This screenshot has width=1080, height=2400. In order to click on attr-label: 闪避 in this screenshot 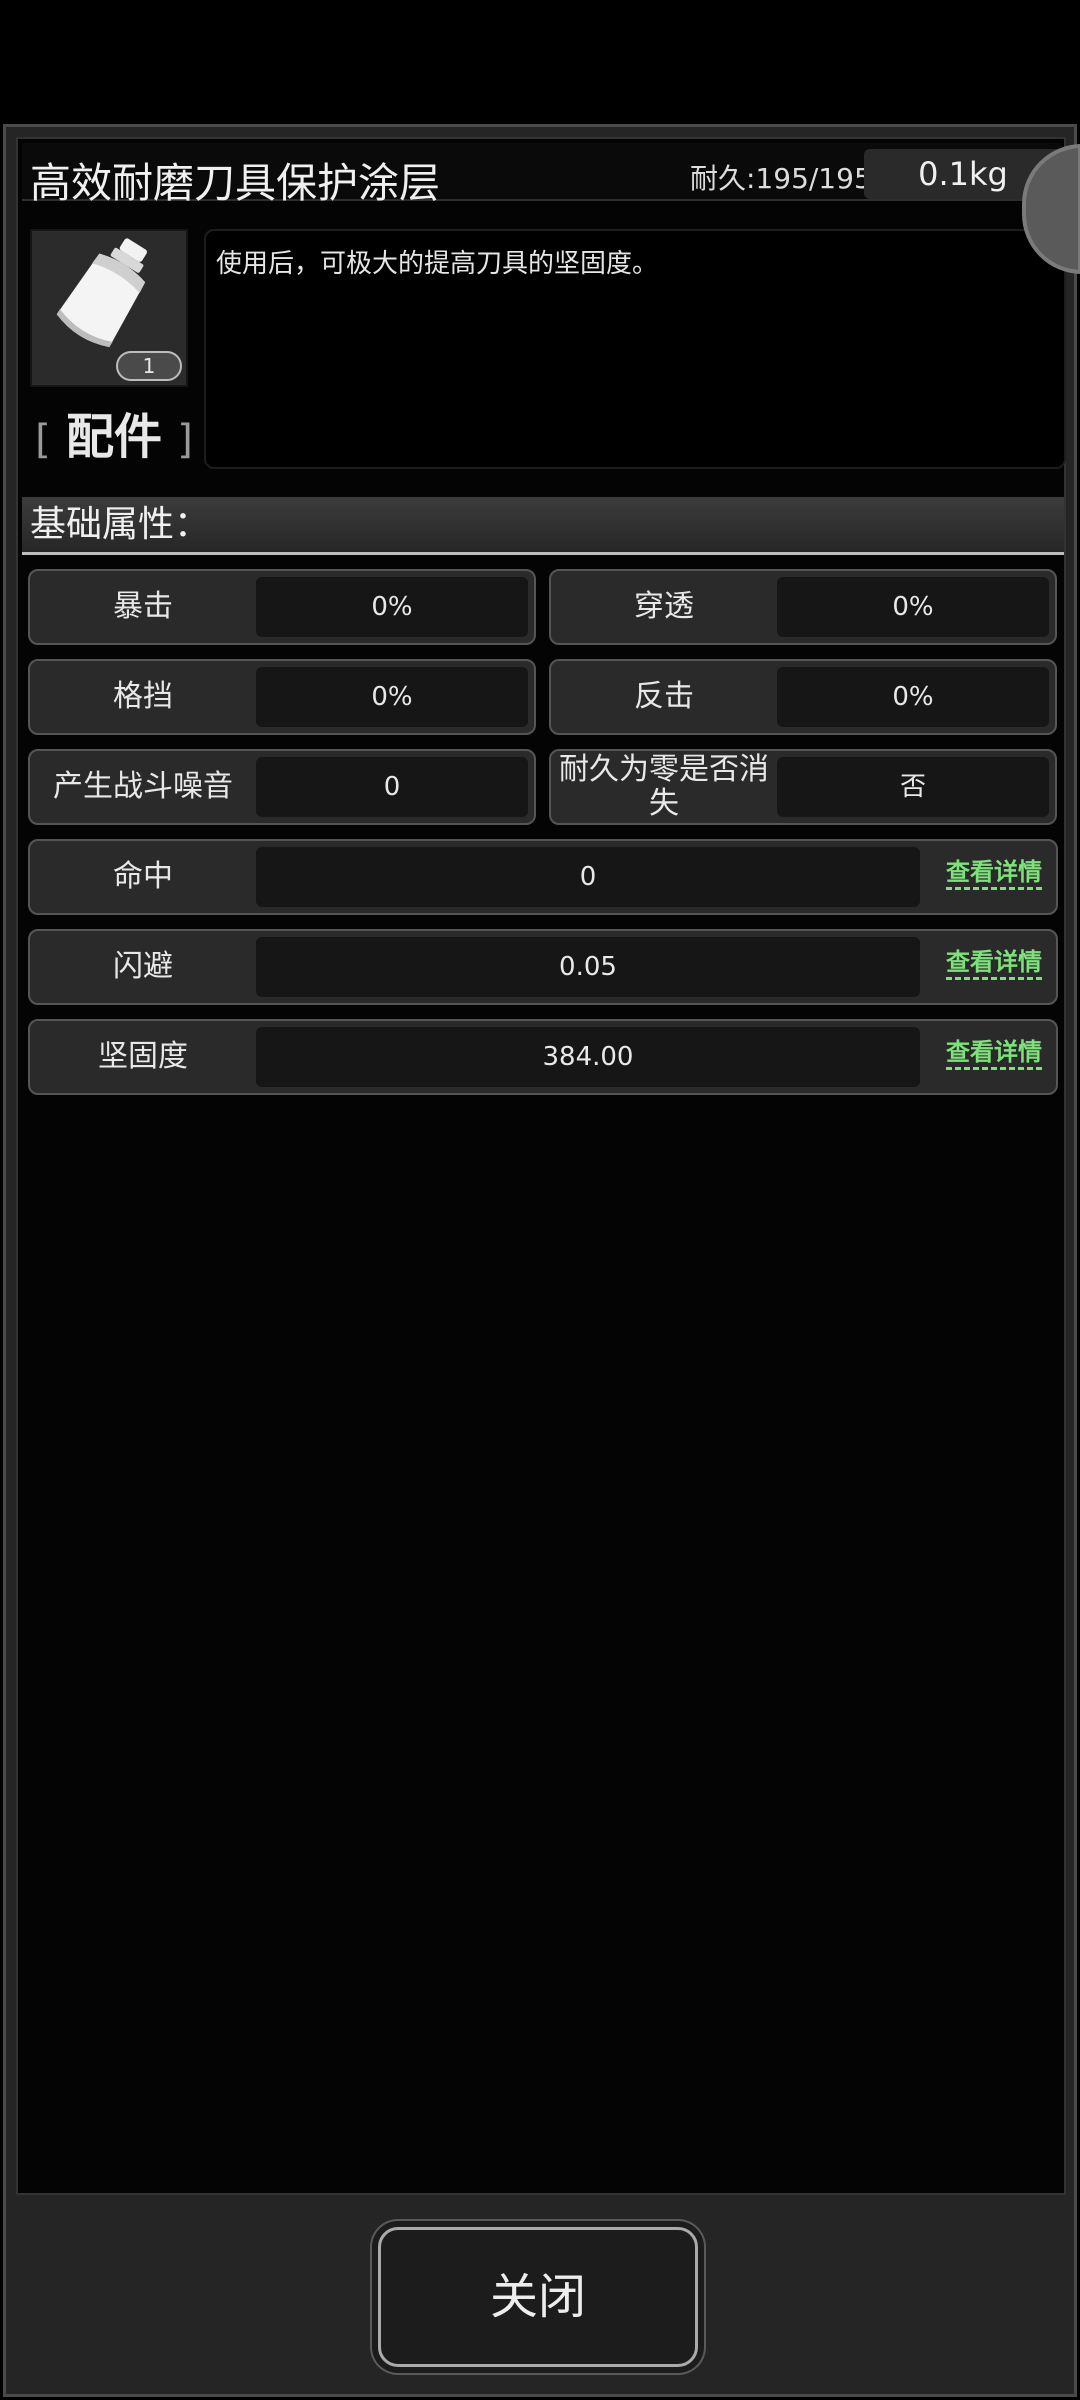, I will do `click(143, 966)`.